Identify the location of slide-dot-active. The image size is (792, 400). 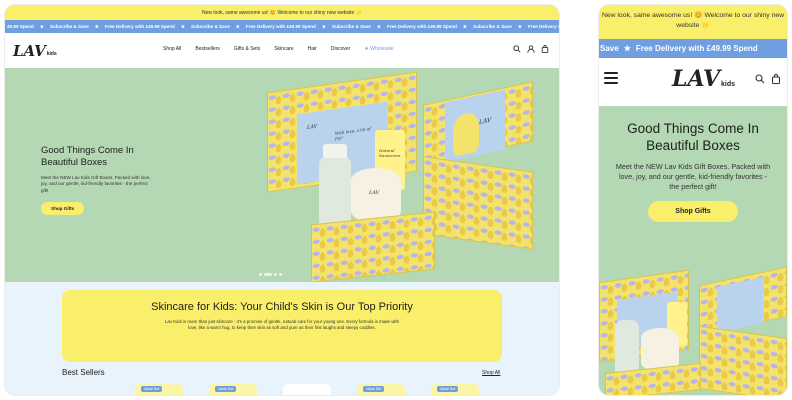
(268, 274).